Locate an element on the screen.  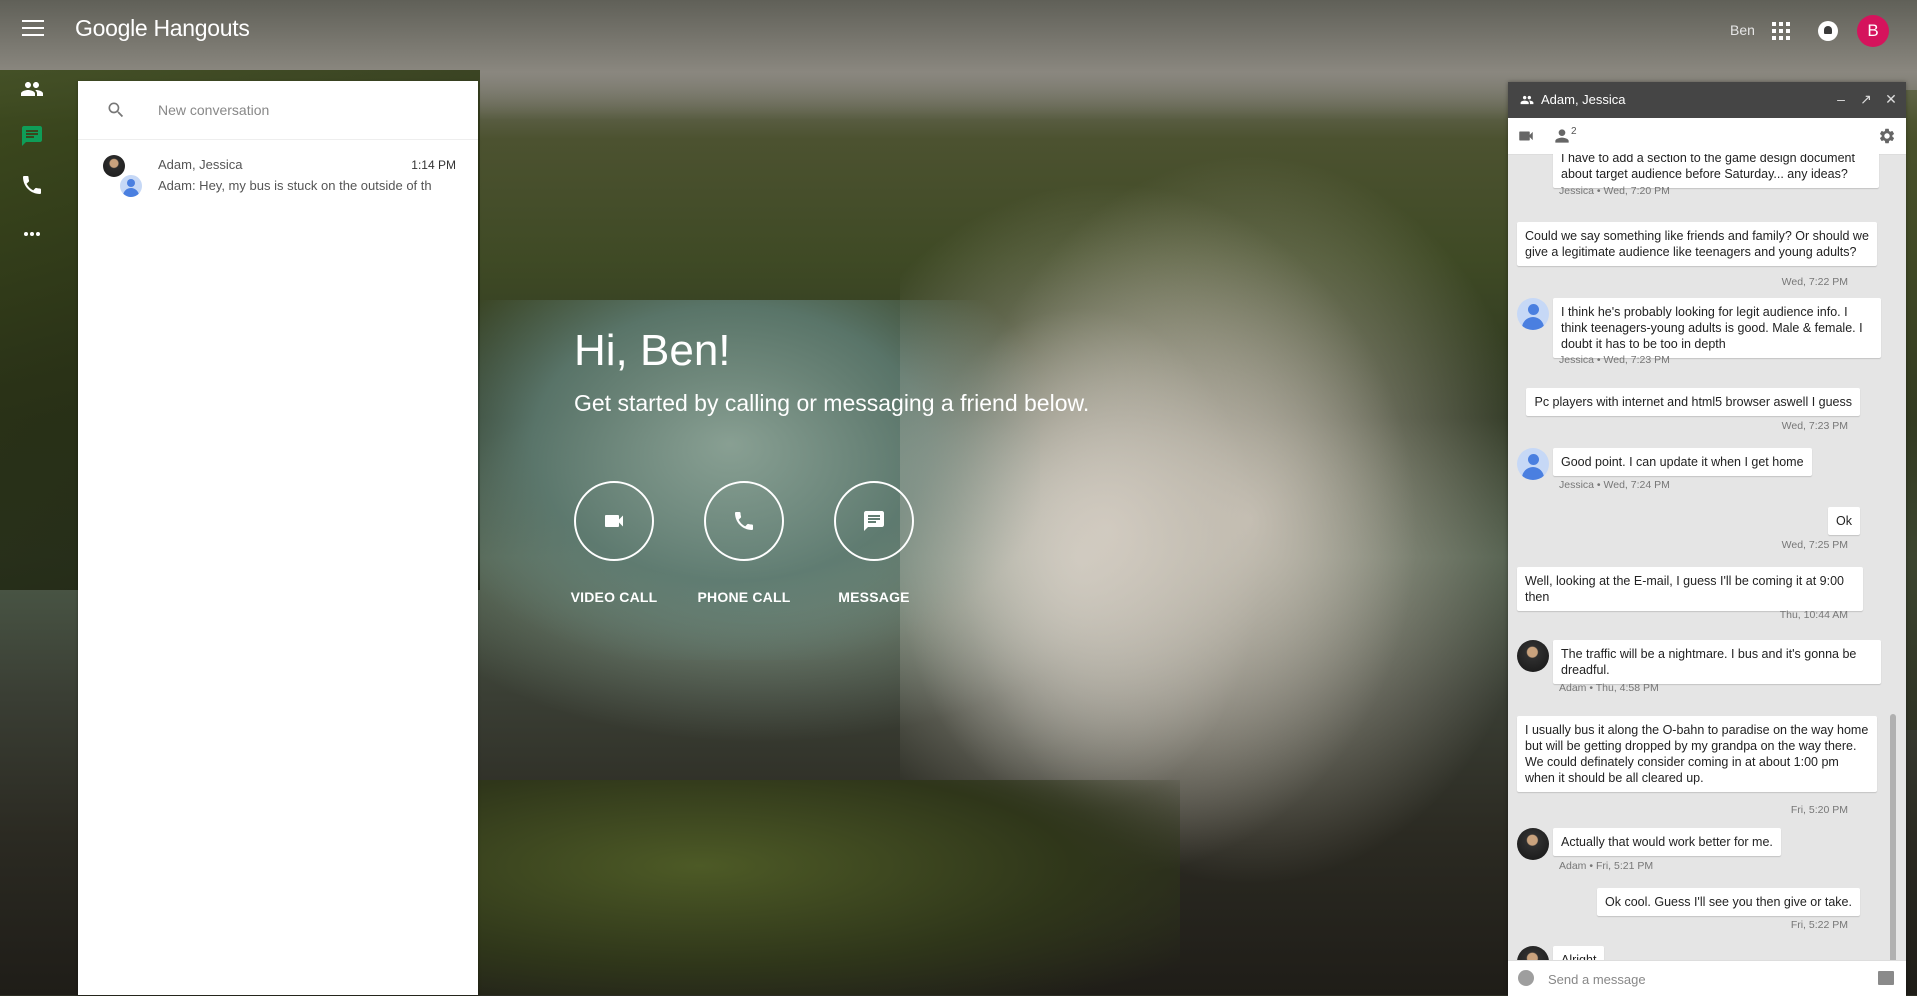
contacts-icon is located at coordinates (34, 89).